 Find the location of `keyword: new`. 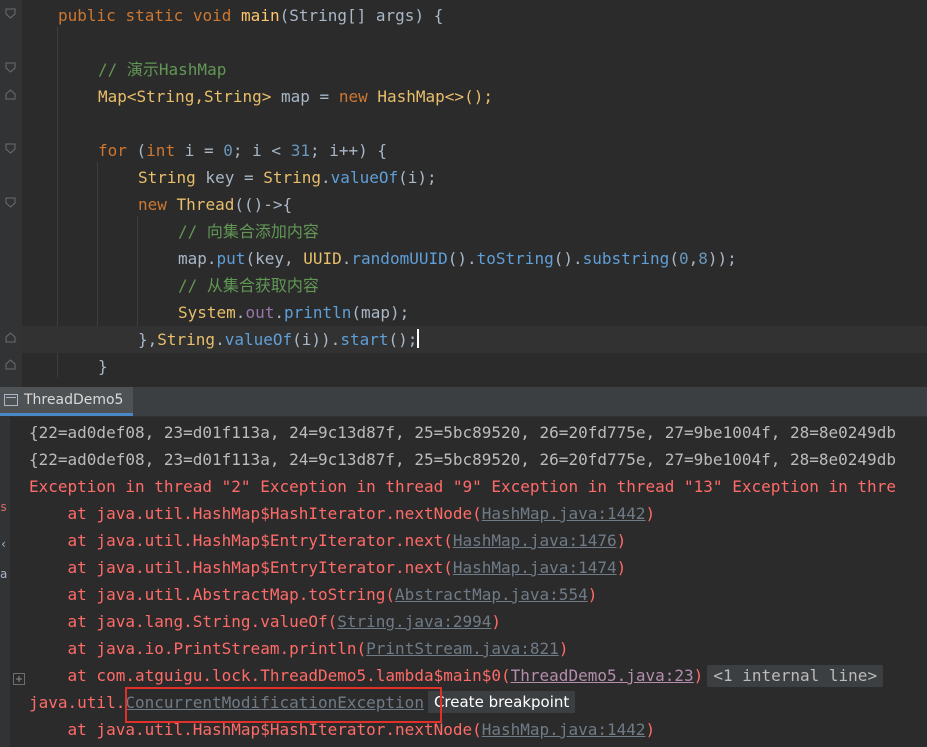

keyword: new is located at coordinates (152, 204).